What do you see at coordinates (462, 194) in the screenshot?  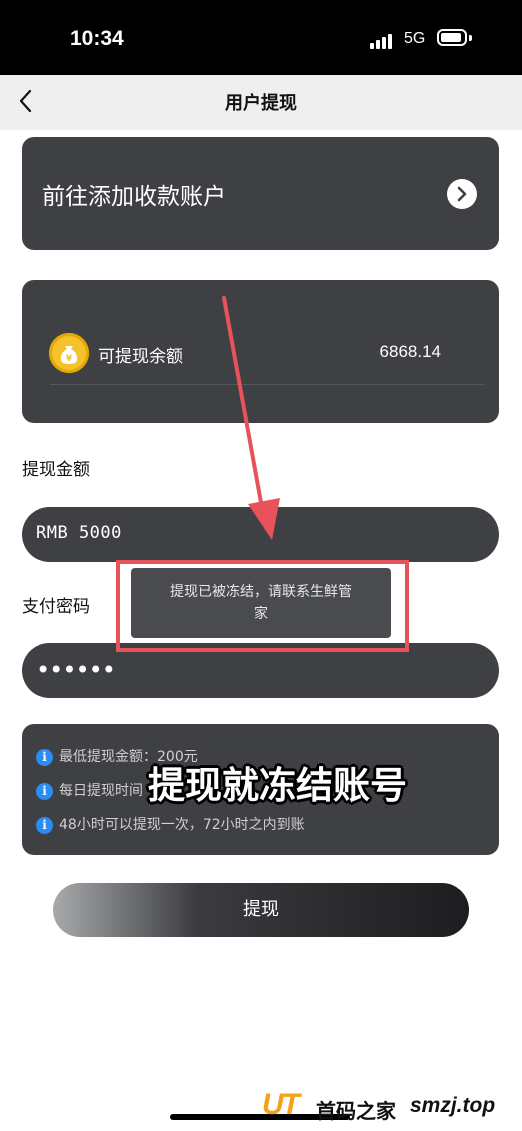 I see `chevron-right-circle-icon` at bounding box center [462, 194].